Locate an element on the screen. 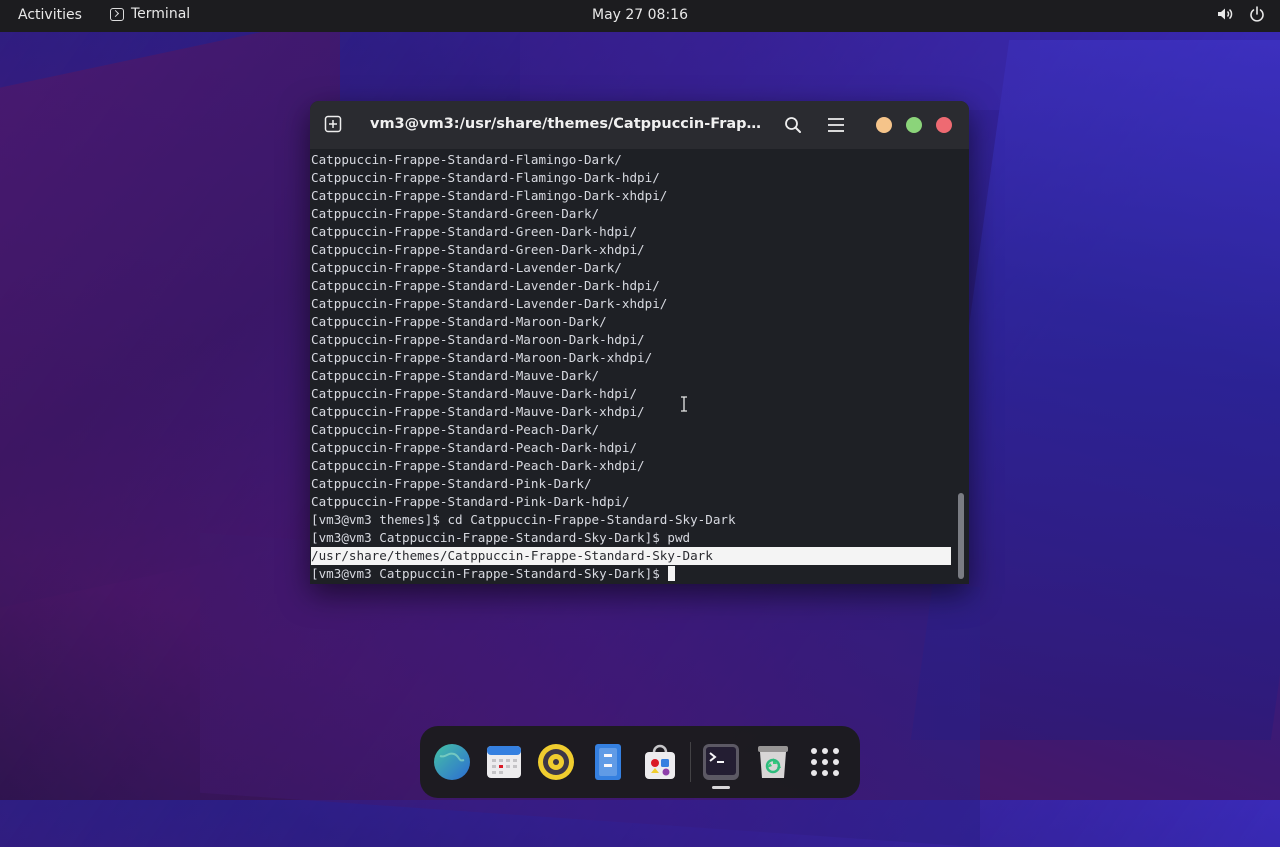  close-button is located at coordinates (944, 125).